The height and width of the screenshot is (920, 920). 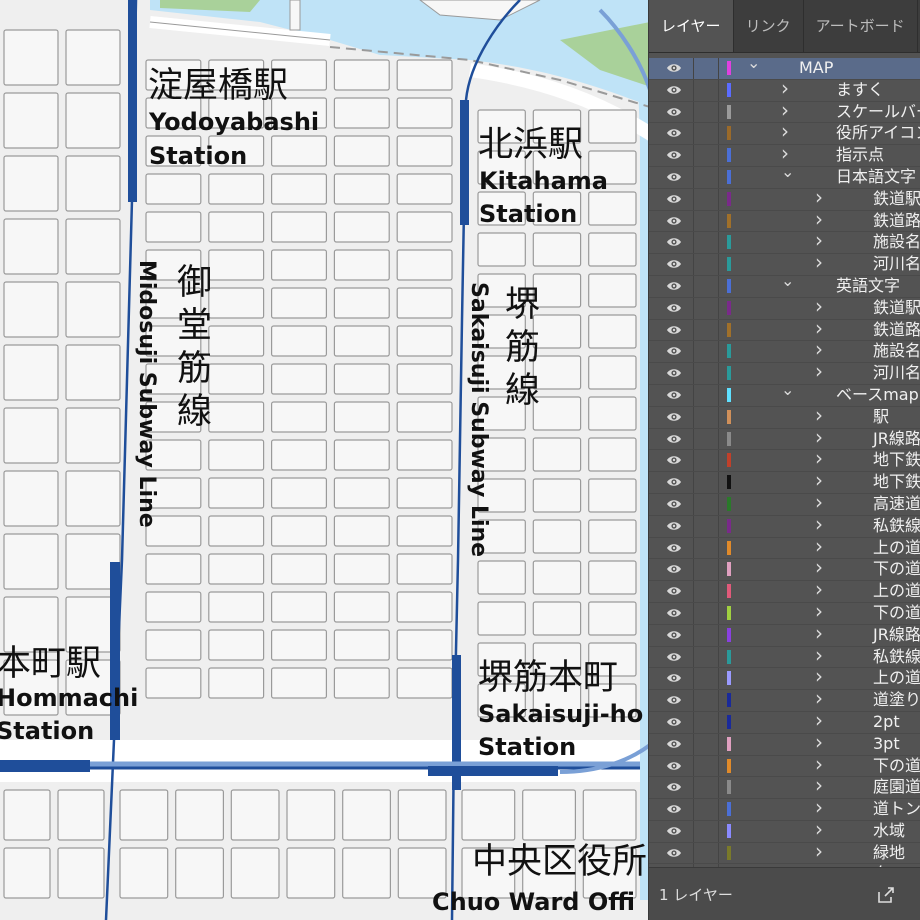 I want to click on tab-links: リンク, so click(x=769, y=26).